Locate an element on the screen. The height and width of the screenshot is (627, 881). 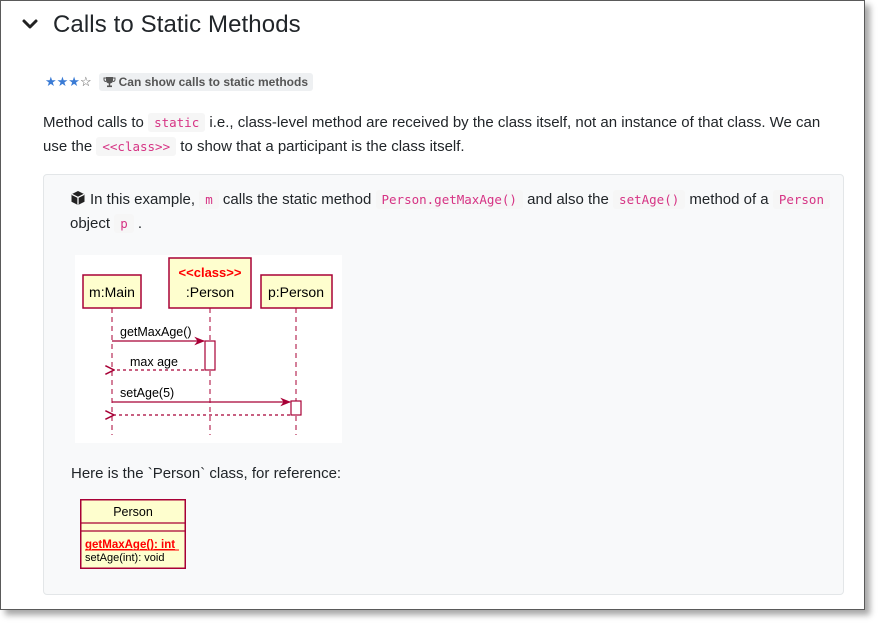
svg-text: p:Person is located at coordinates (296, 292).